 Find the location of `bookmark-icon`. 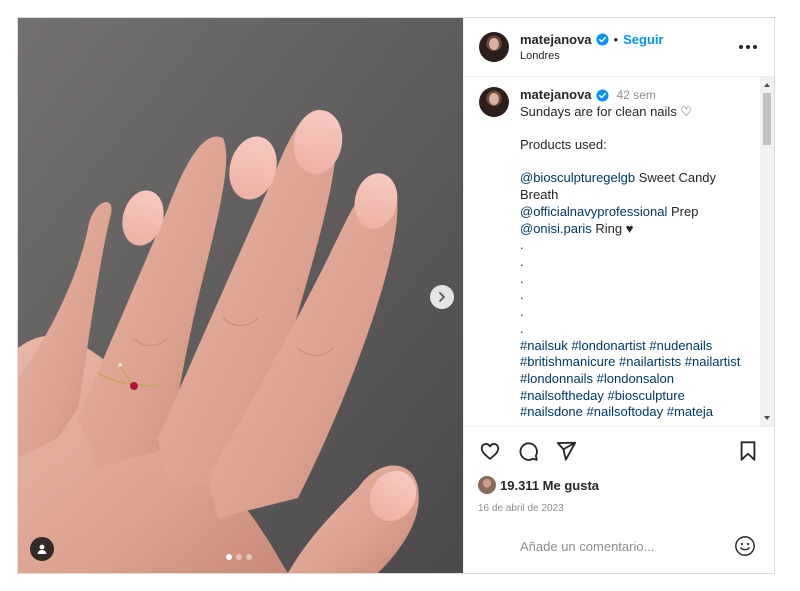

bookmark-icon is located at coordinates (748, 451).